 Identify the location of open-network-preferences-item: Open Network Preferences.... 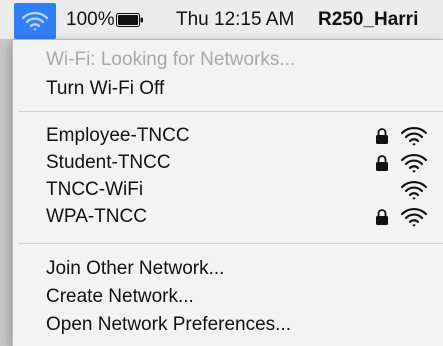
(168, 325).